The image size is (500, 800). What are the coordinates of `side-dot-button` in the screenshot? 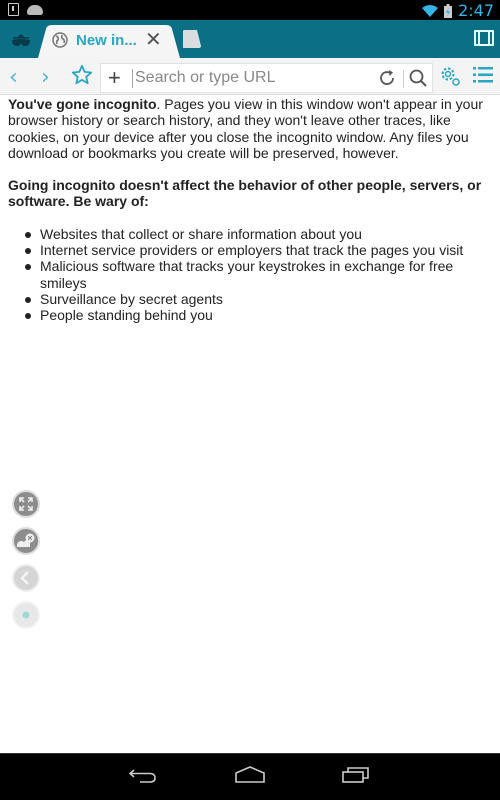 It's located at (26, 615).